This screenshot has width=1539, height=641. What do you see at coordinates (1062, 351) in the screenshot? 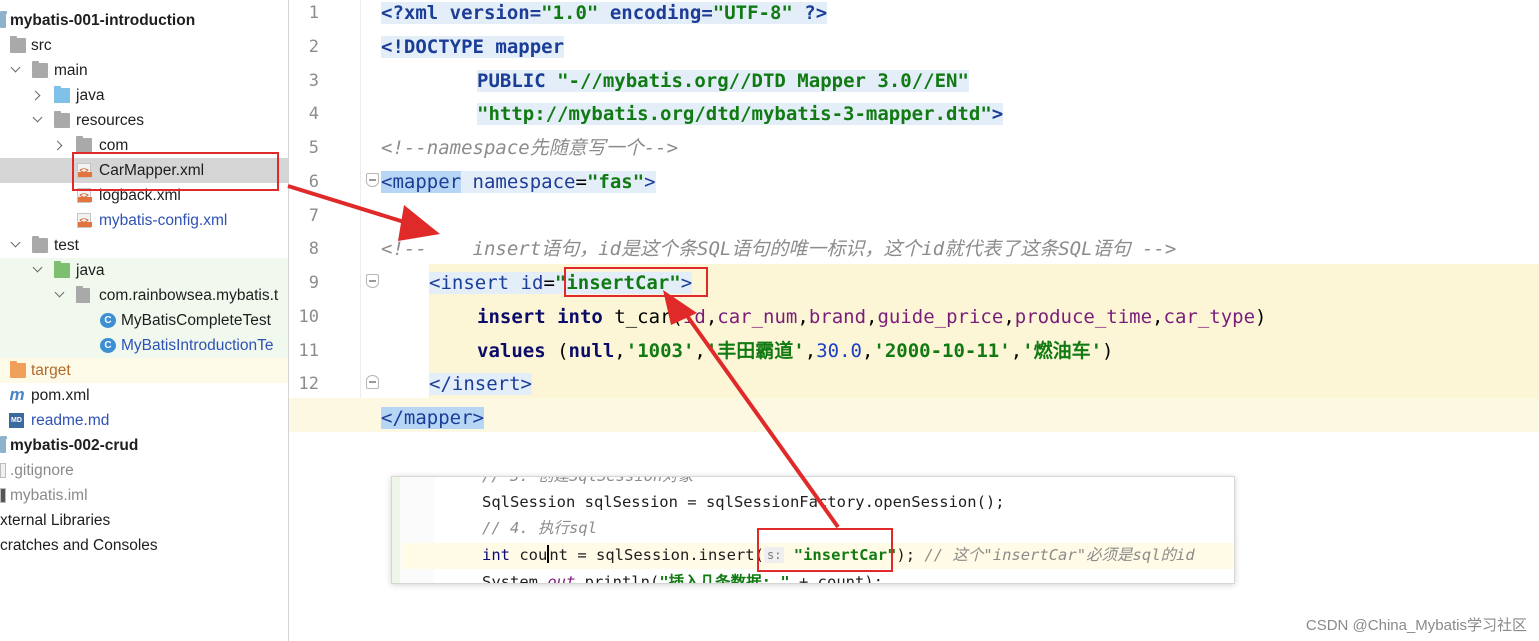
I see `token: '燃油车'` at bounding box center [1062, 351].